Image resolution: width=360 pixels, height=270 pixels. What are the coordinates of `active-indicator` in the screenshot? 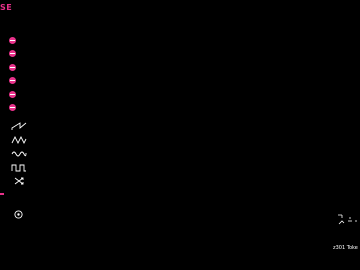 It's located at (2, 194).